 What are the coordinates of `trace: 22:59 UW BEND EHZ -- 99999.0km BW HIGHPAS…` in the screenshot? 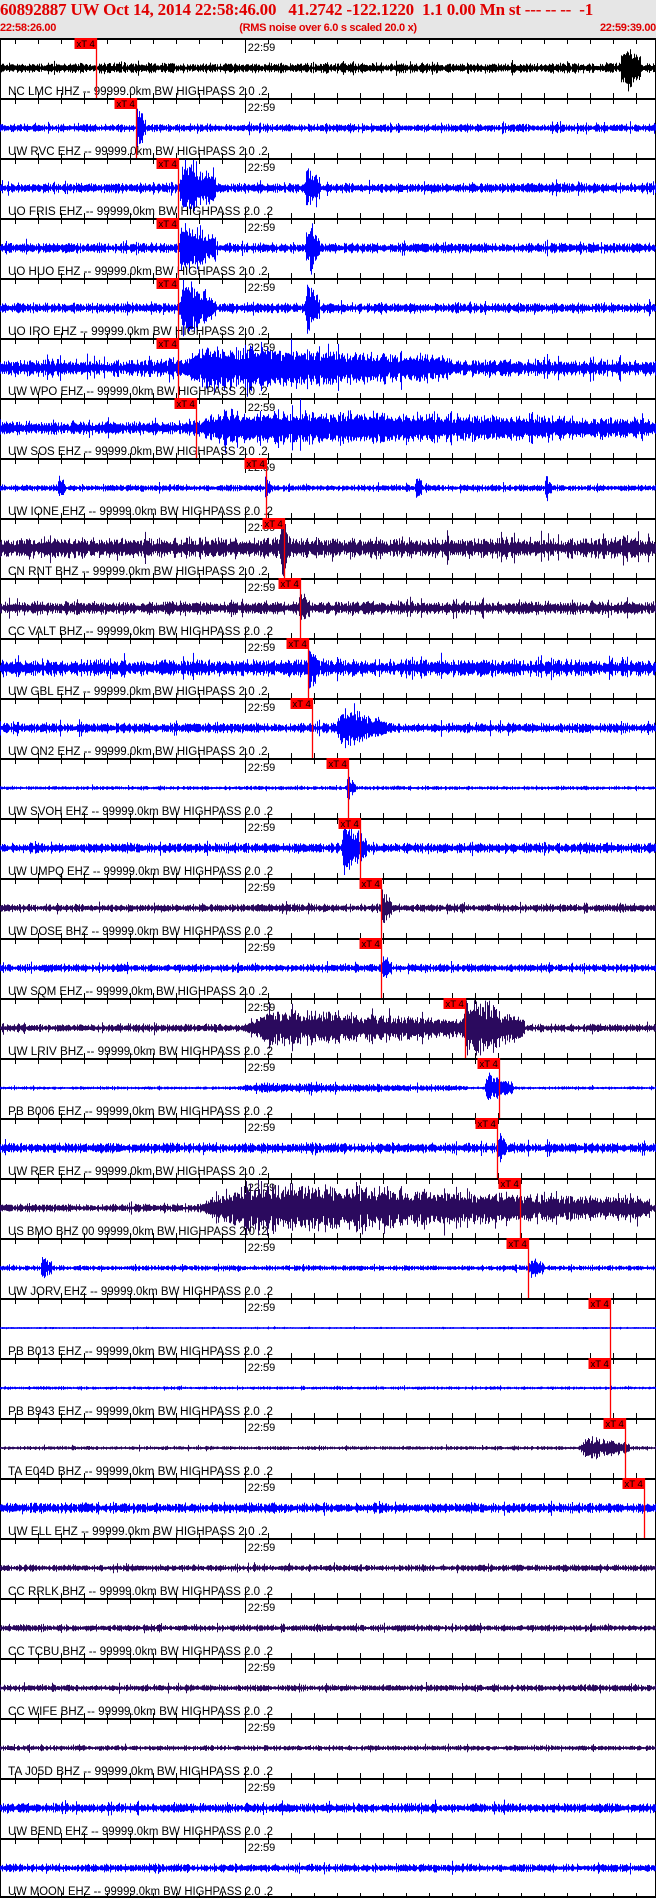 It's located at (328, 1808).